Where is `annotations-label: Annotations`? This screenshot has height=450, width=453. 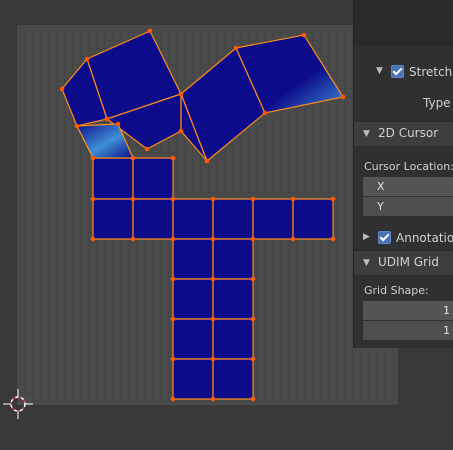
annotations-label: Annotations is located at coordinates (424, 238).